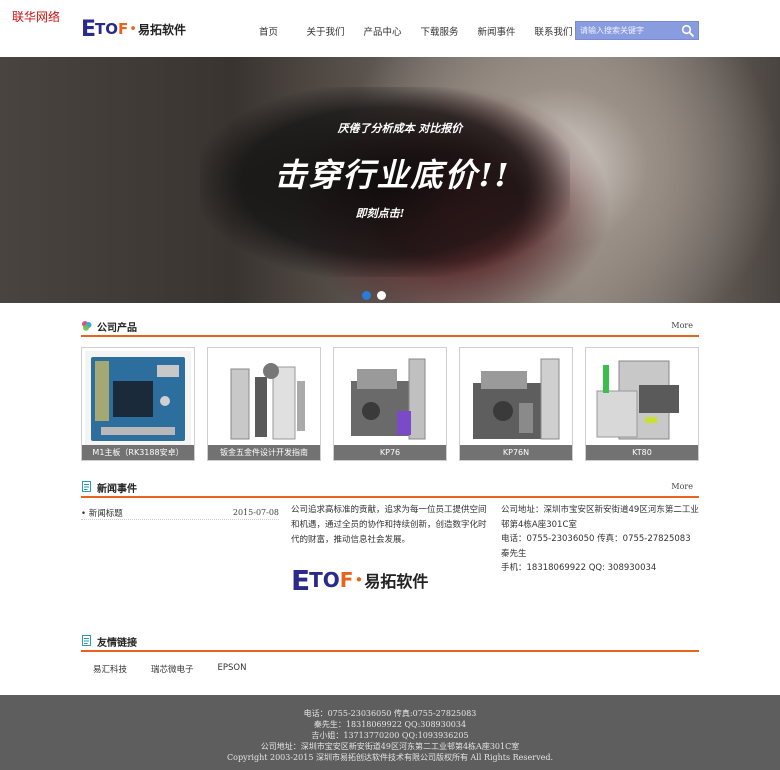  What do you see at coordinates (117, 328) in the screenshot?
I see `products-section-title: 公司产品` at bounding box center [117, 328].